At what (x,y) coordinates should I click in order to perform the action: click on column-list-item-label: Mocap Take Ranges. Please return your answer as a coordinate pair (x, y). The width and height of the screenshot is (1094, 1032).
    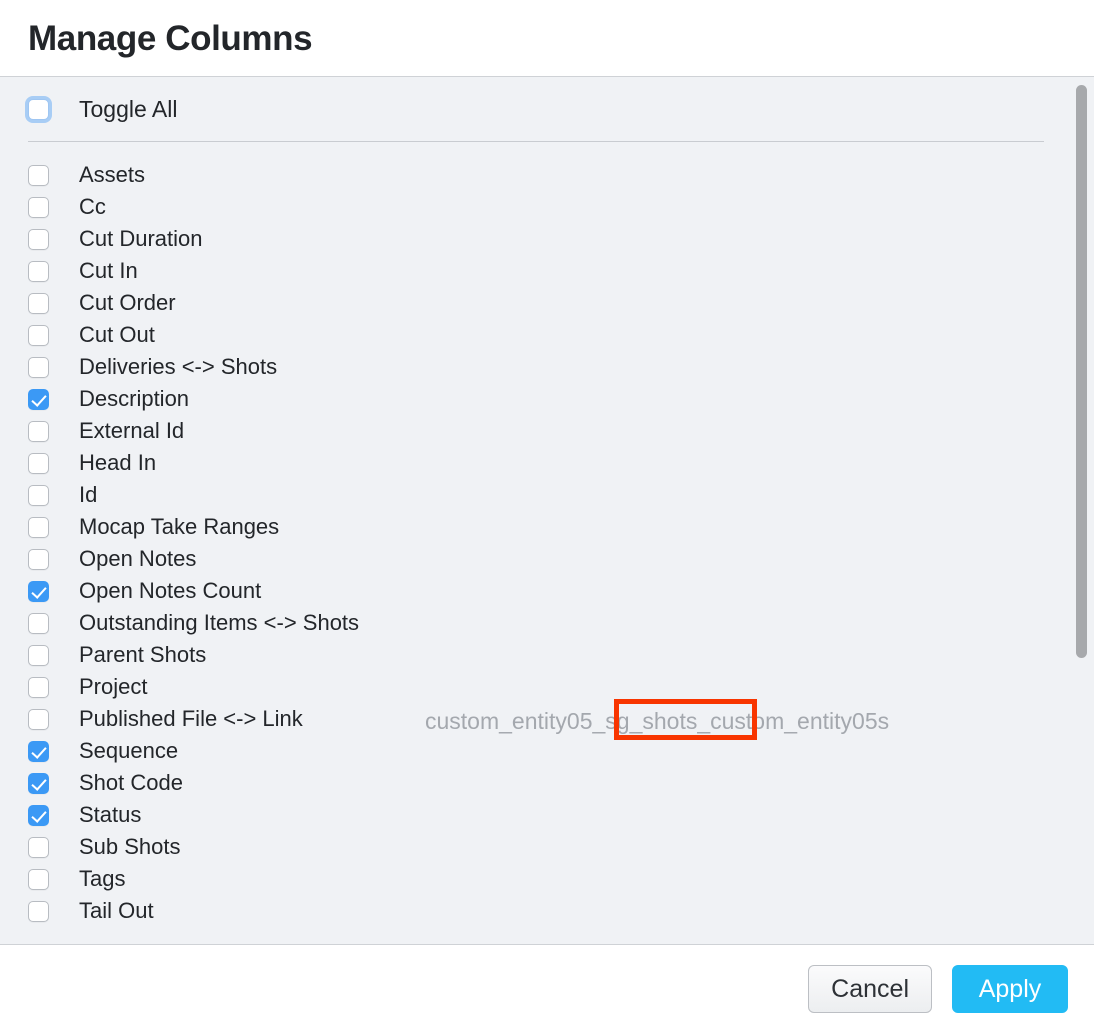
    Looking at the image, I should click on (179, 526).